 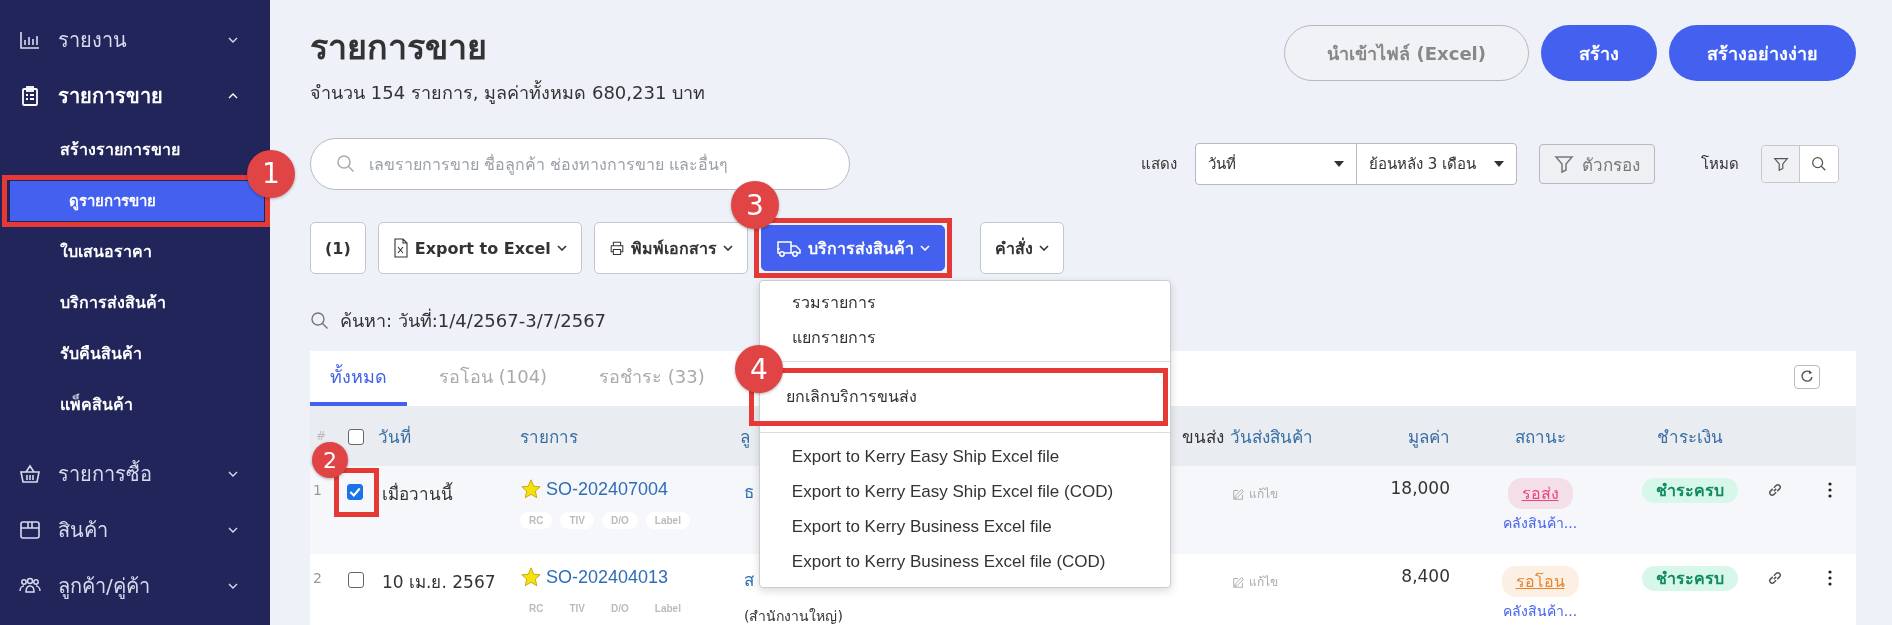 What do you see at coordinates (508, 92) in the screenshot?
I see `page-summary: จำนวน 154 รายการ, มูลค่าทั้งหมด 680,231 บาท` at bounding box center [508, 92].